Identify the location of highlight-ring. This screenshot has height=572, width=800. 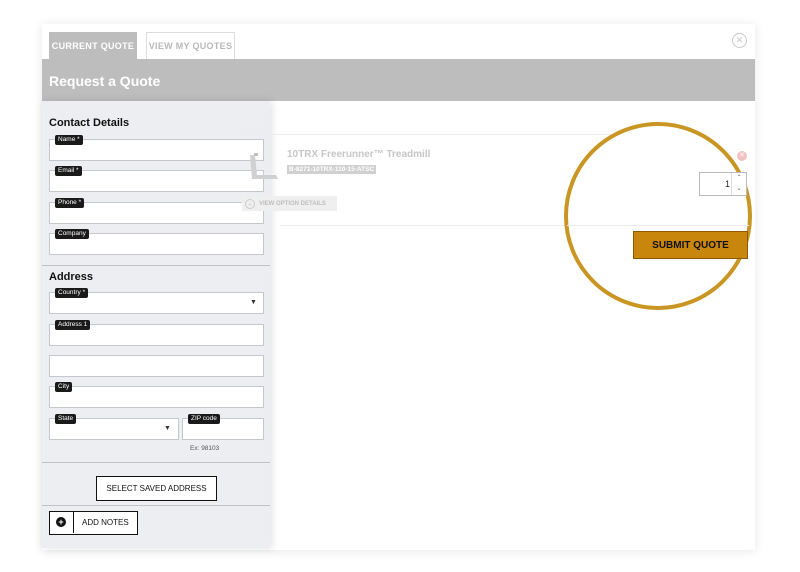
(658, 216).